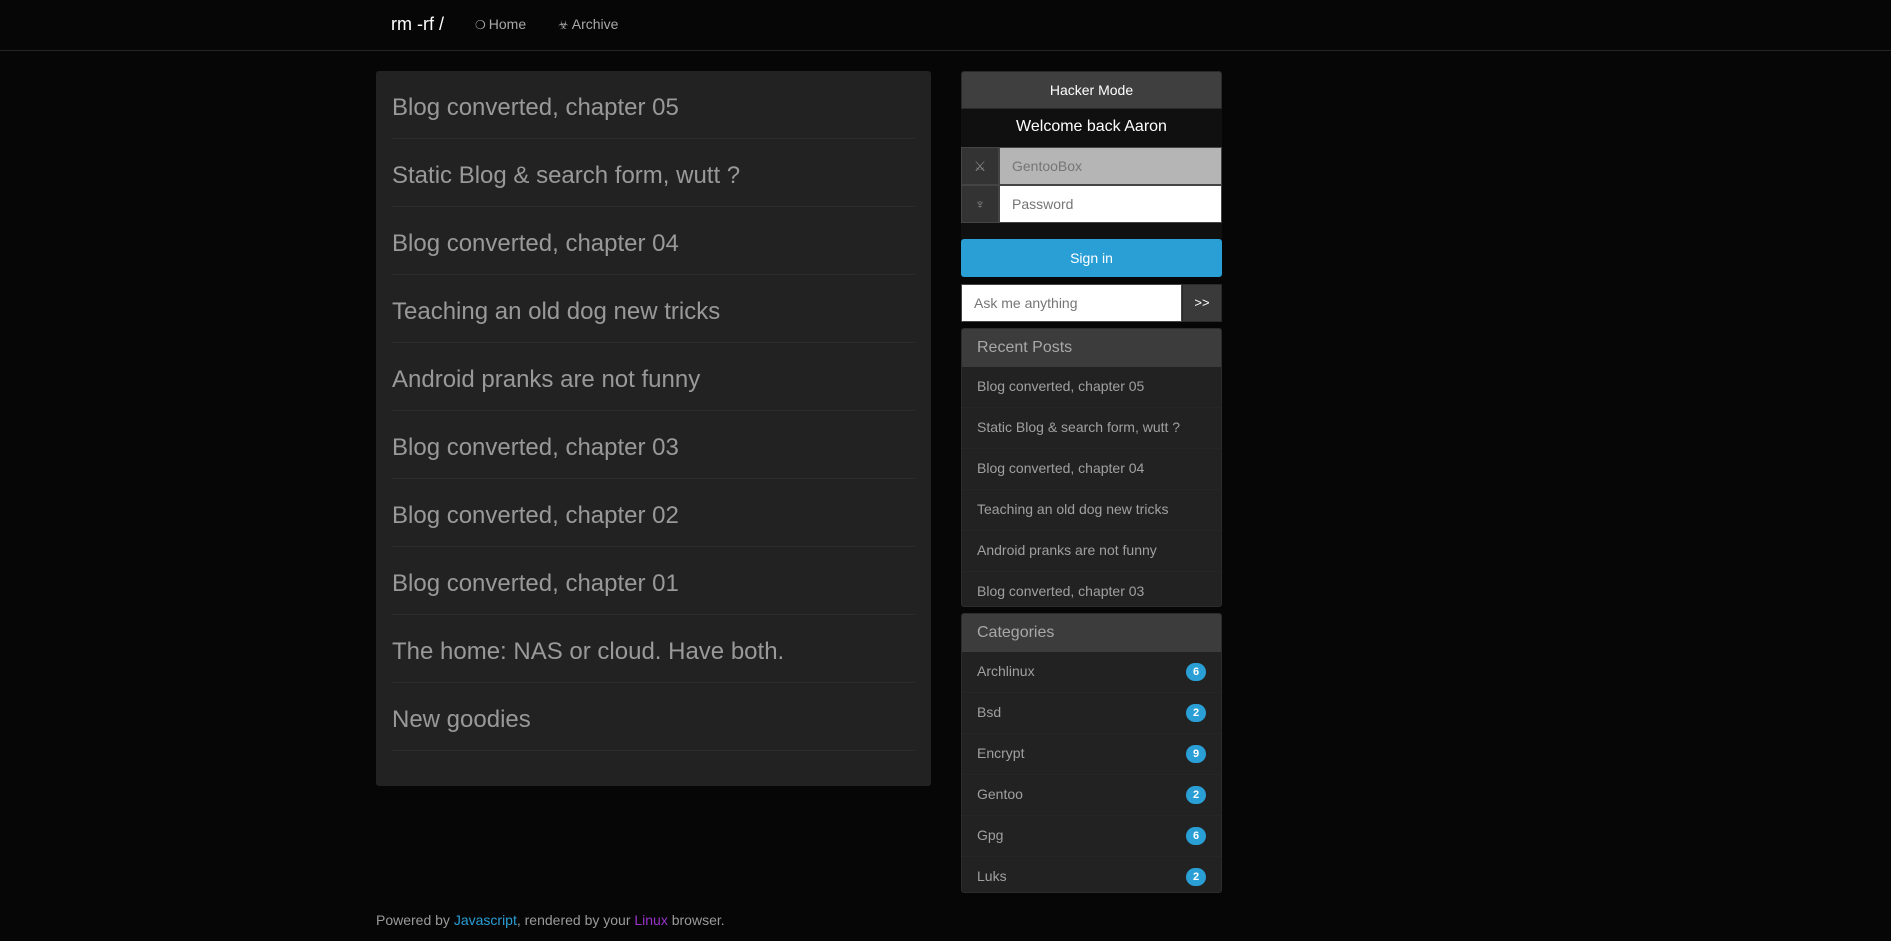 Image resolution: width=1891 pixels, height=941 pixels. I want to click on recent-post-link: Teaching an old dog new tricks, so click(1072, 509).